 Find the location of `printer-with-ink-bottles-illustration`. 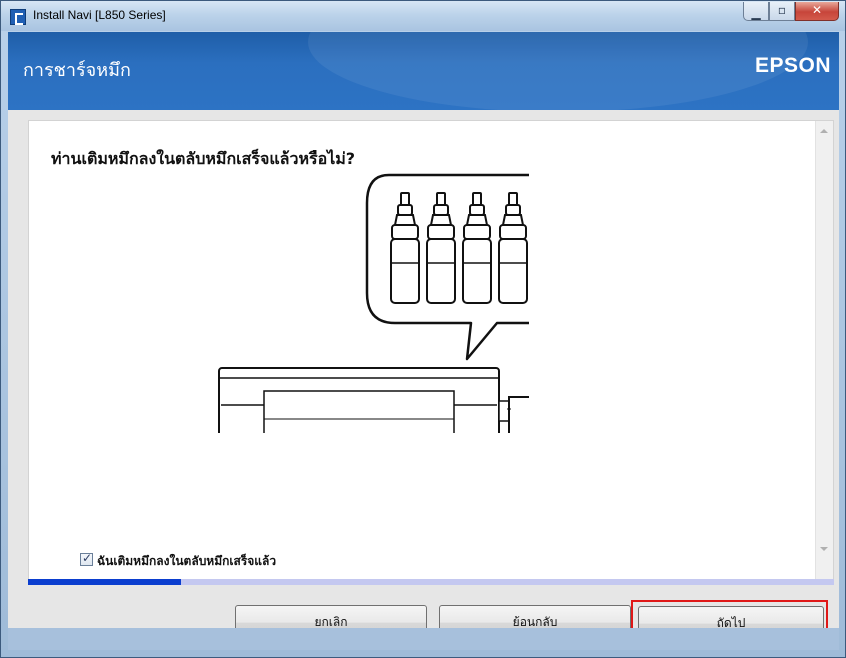

printer-with-ink-bottles-illustration is located at coordinates (373, 303).